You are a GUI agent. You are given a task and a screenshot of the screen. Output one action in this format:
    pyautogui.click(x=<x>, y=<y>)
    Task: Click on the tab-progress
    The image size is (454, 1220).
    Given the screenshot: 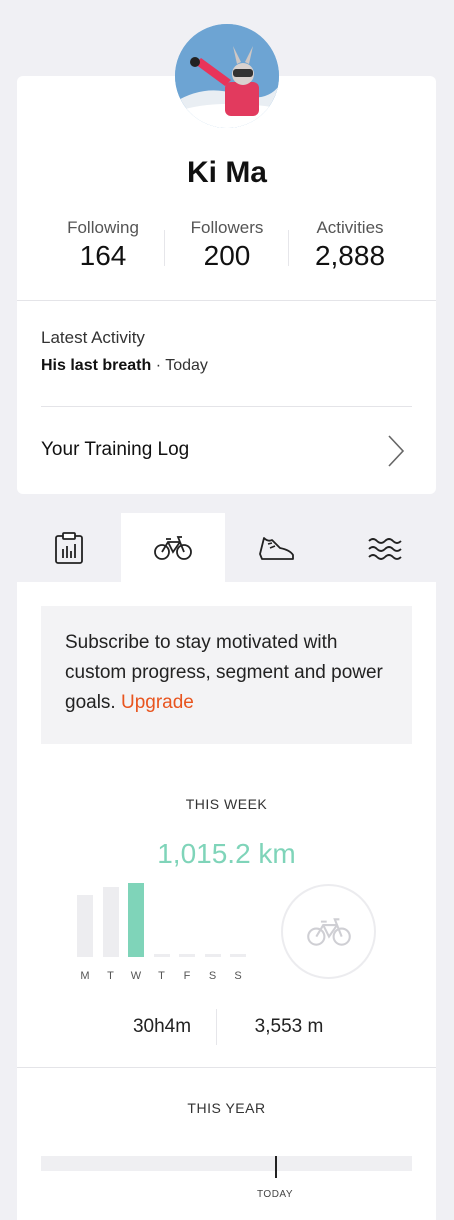 What is the action you would take?
    pyautogui.click(x=69, y=547)
    